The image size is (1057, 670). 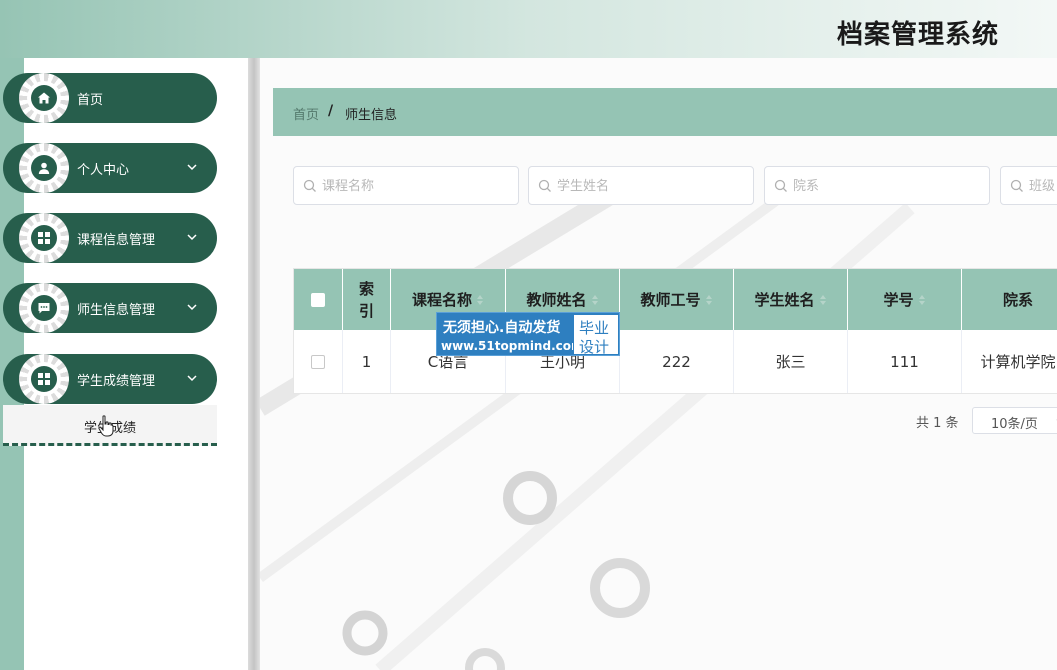 I want to click on select-all-cell, so click(x=318, y=299).